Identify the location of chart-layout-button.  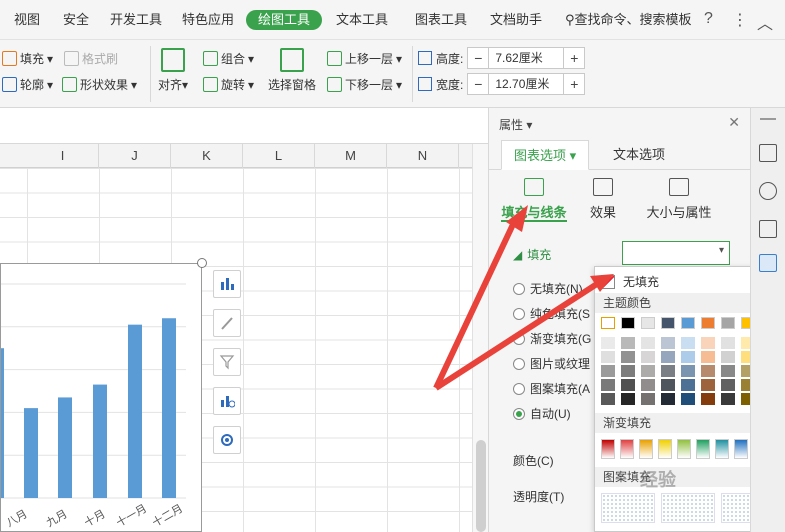
(227, 401).